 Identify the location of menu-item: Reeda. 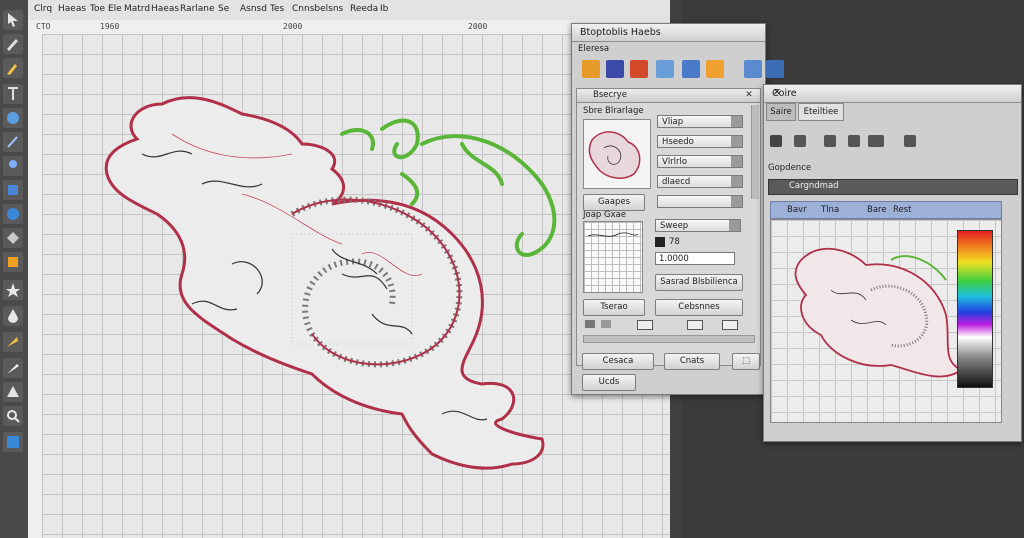
(364, 9).